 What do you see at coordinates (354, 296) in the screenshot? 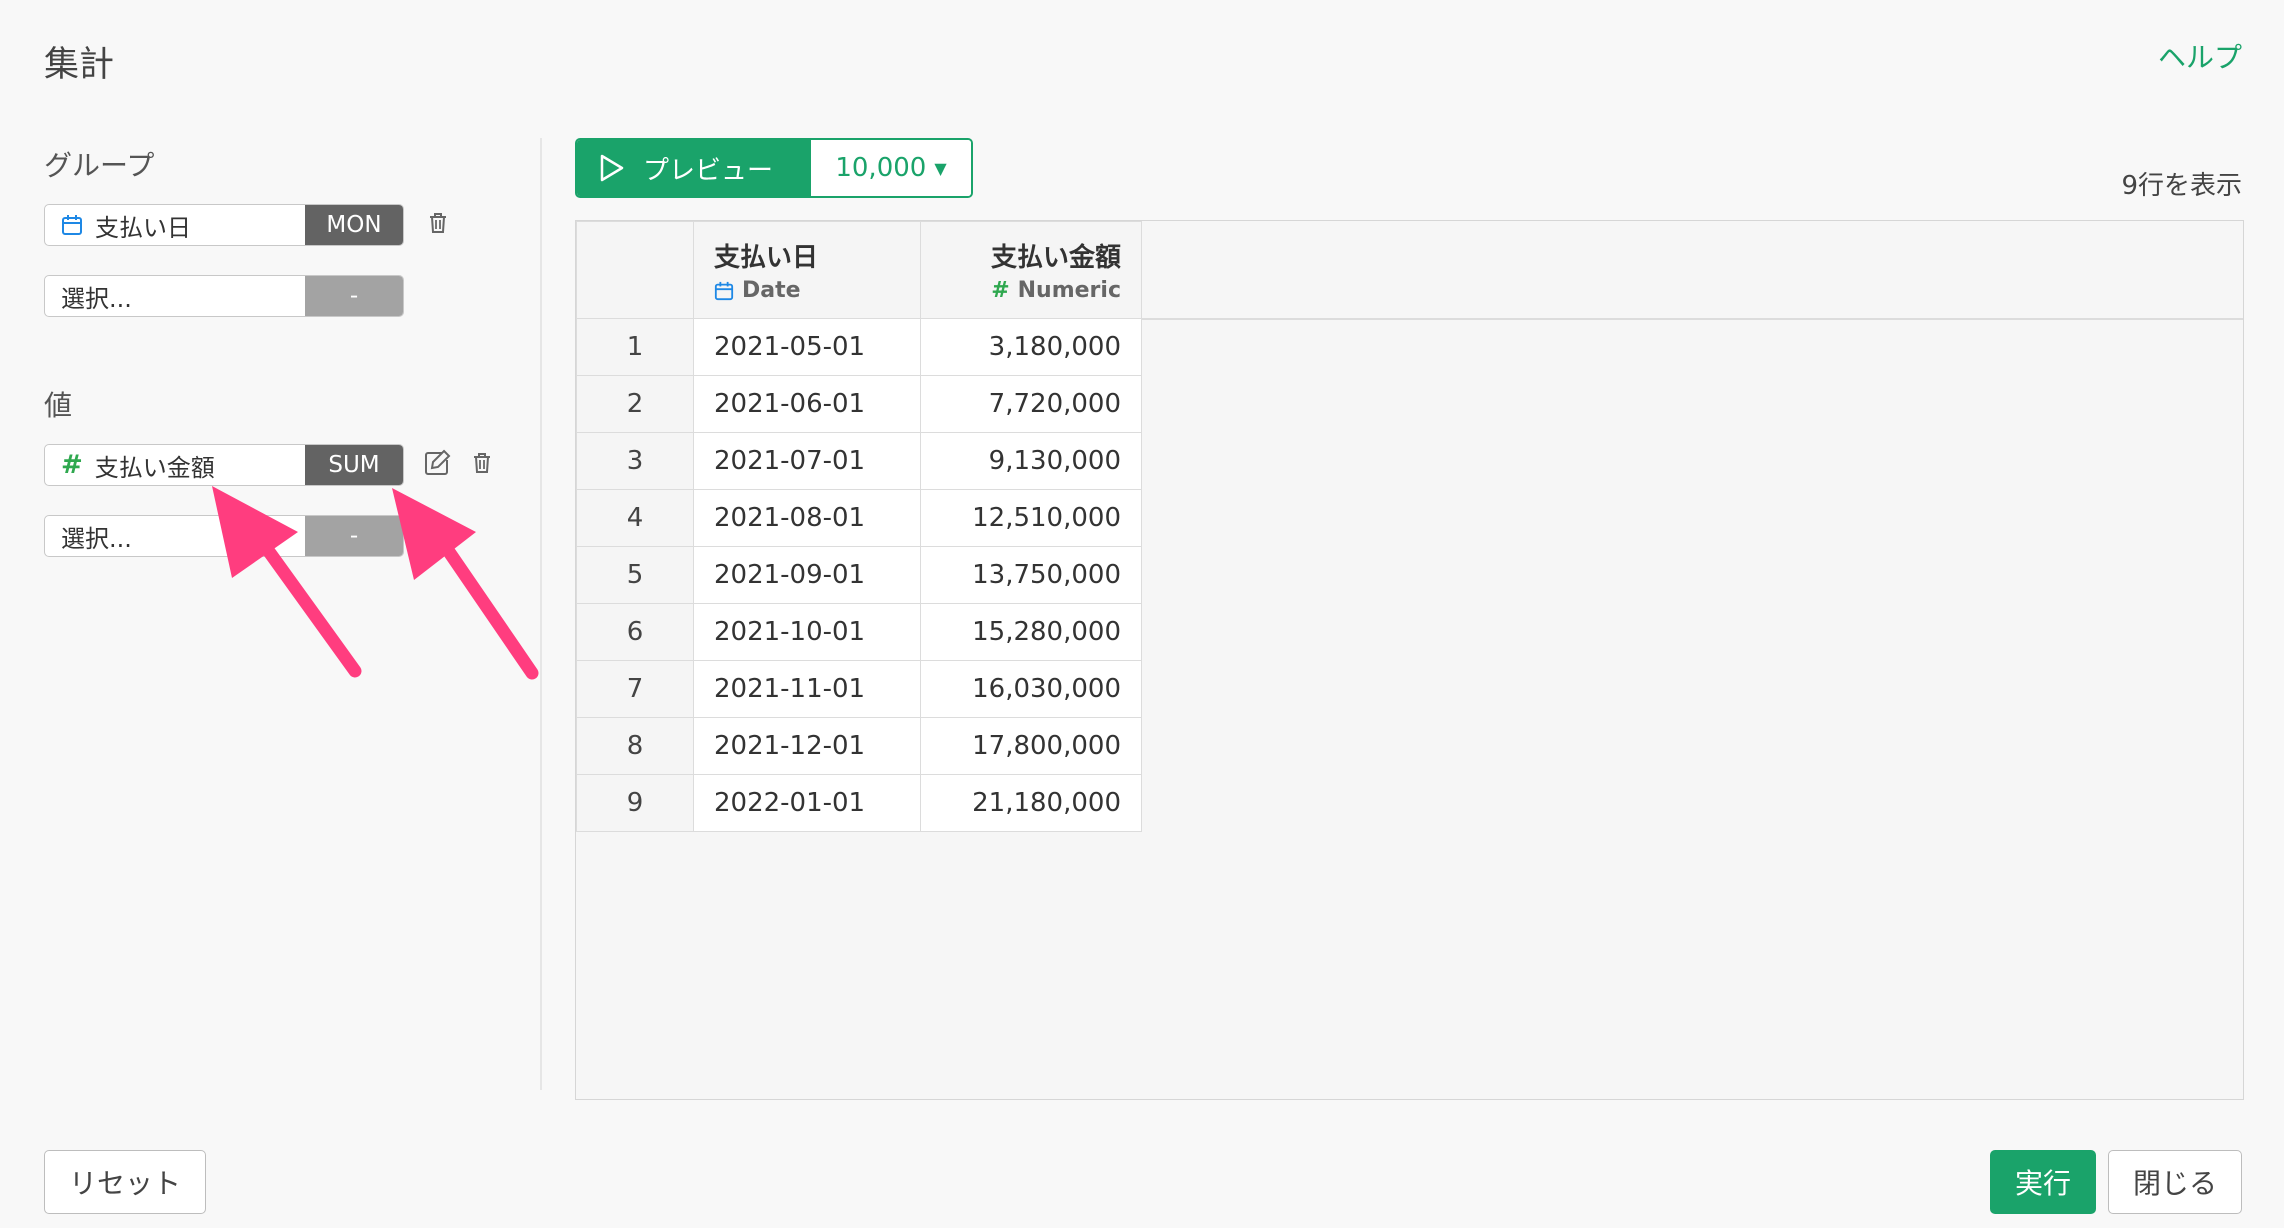
I see `group-add-aggregation-button: -` at bounding box center [354, 296].